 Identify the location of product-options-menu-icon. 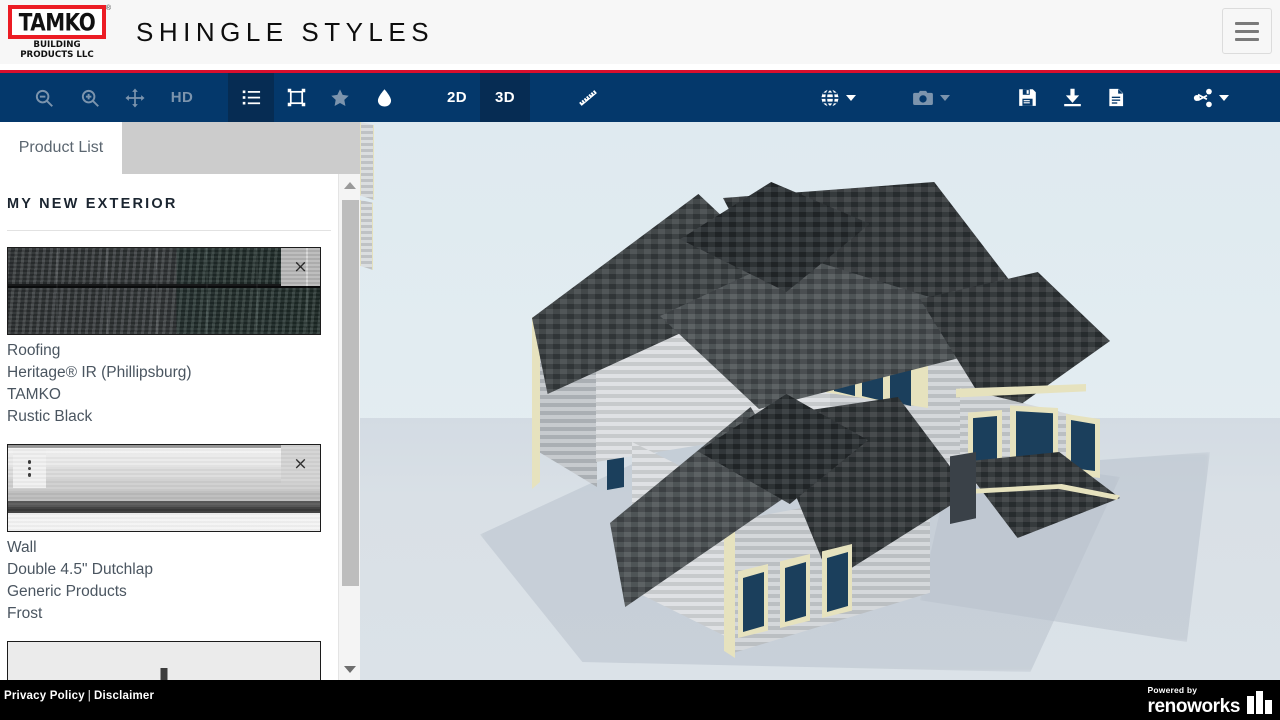
(29, 468).